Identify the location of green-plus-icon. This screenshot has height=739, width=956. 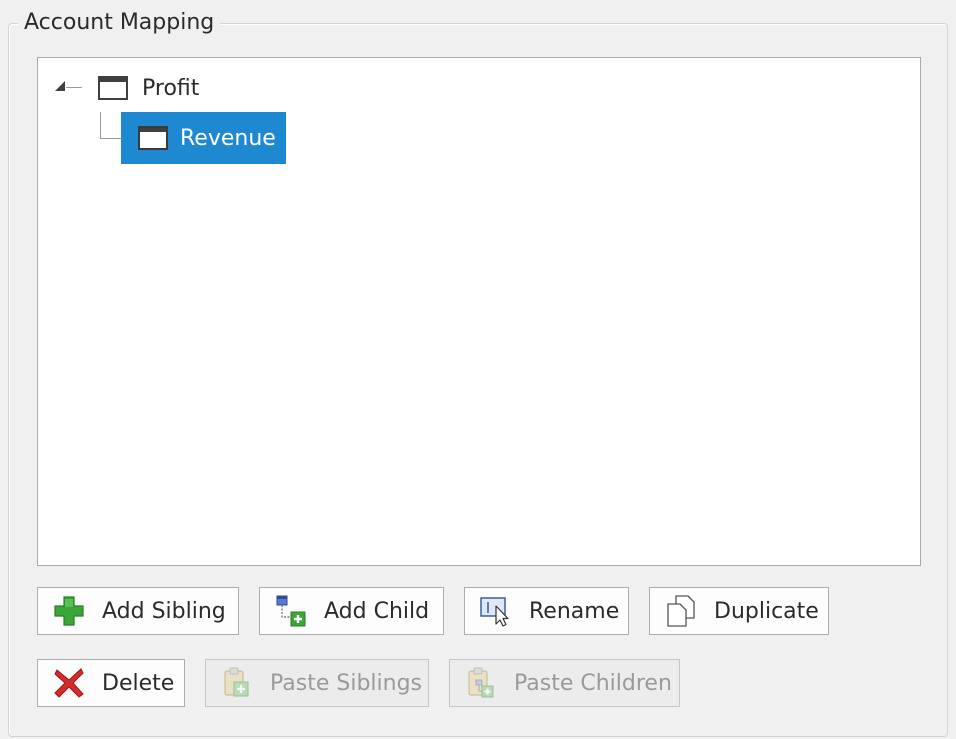
(69, 611).